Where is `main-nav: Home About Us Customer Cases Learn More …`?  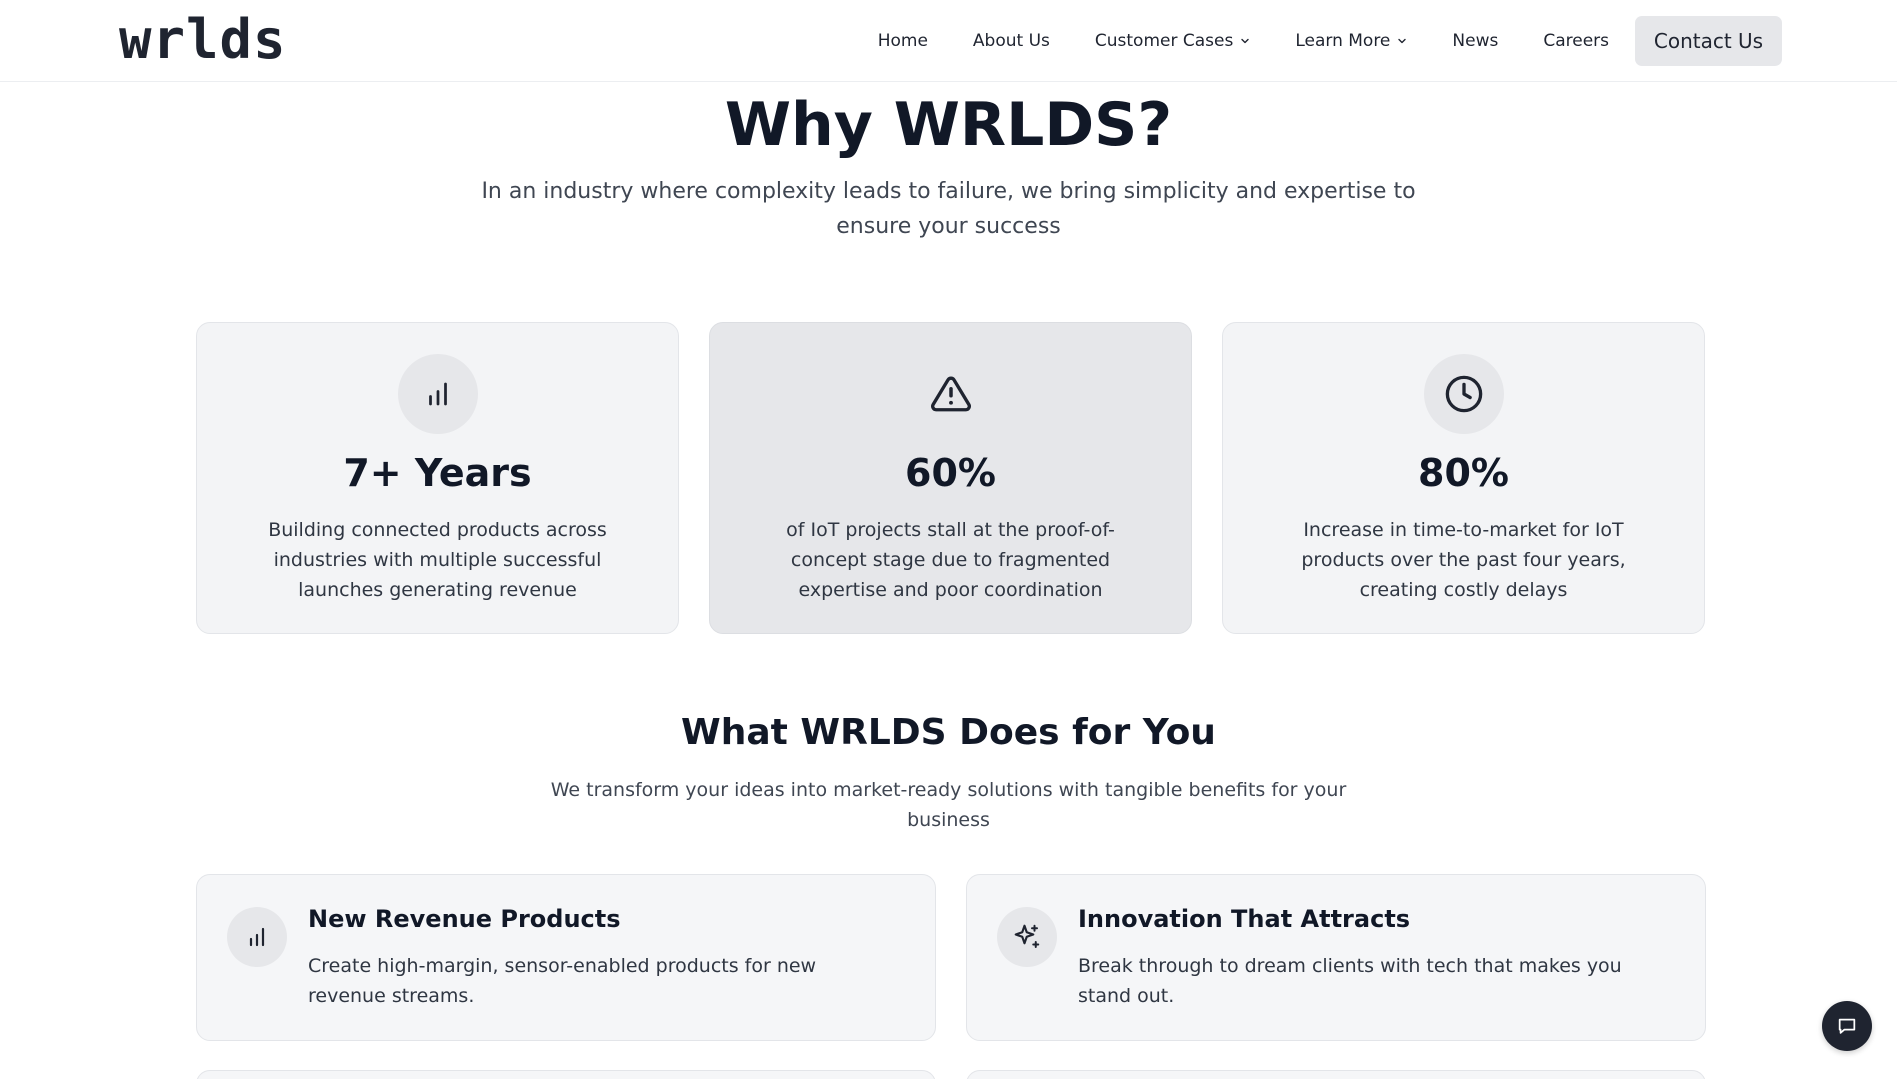
main-nav: Home About Us Customer Cases Learn More … is located at coordinates (1307, 41).